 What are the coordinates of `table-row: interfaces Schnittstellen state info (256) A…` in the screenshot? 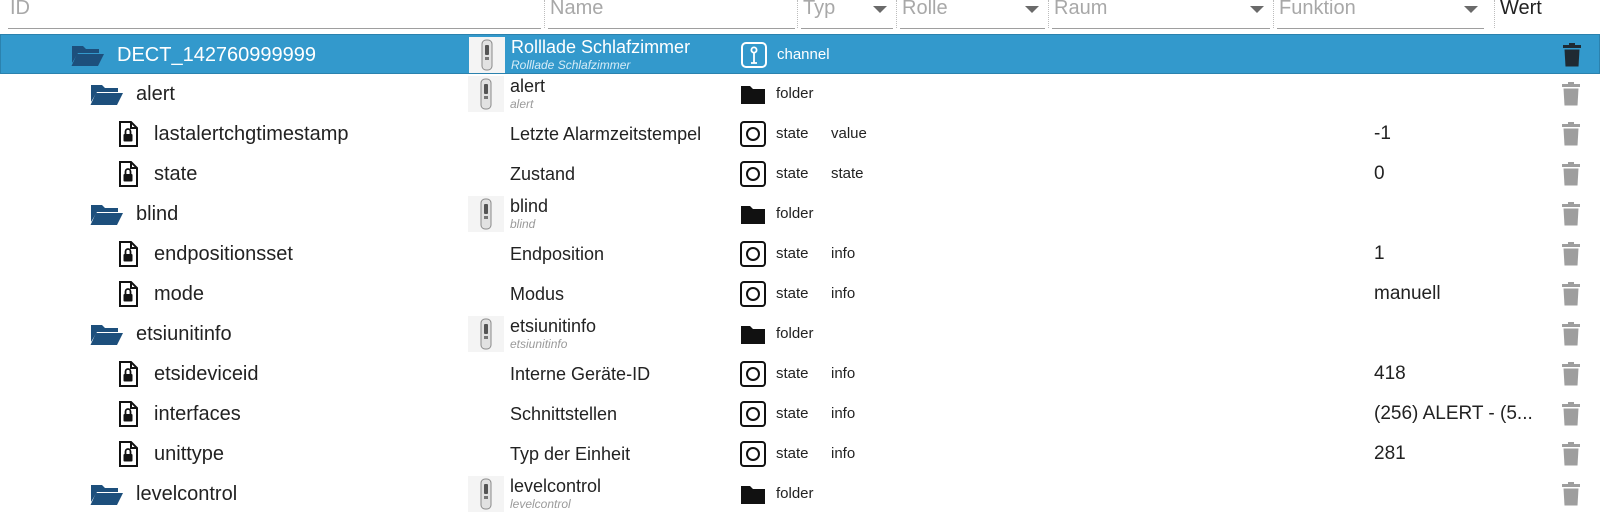 It's located at (800, 414).